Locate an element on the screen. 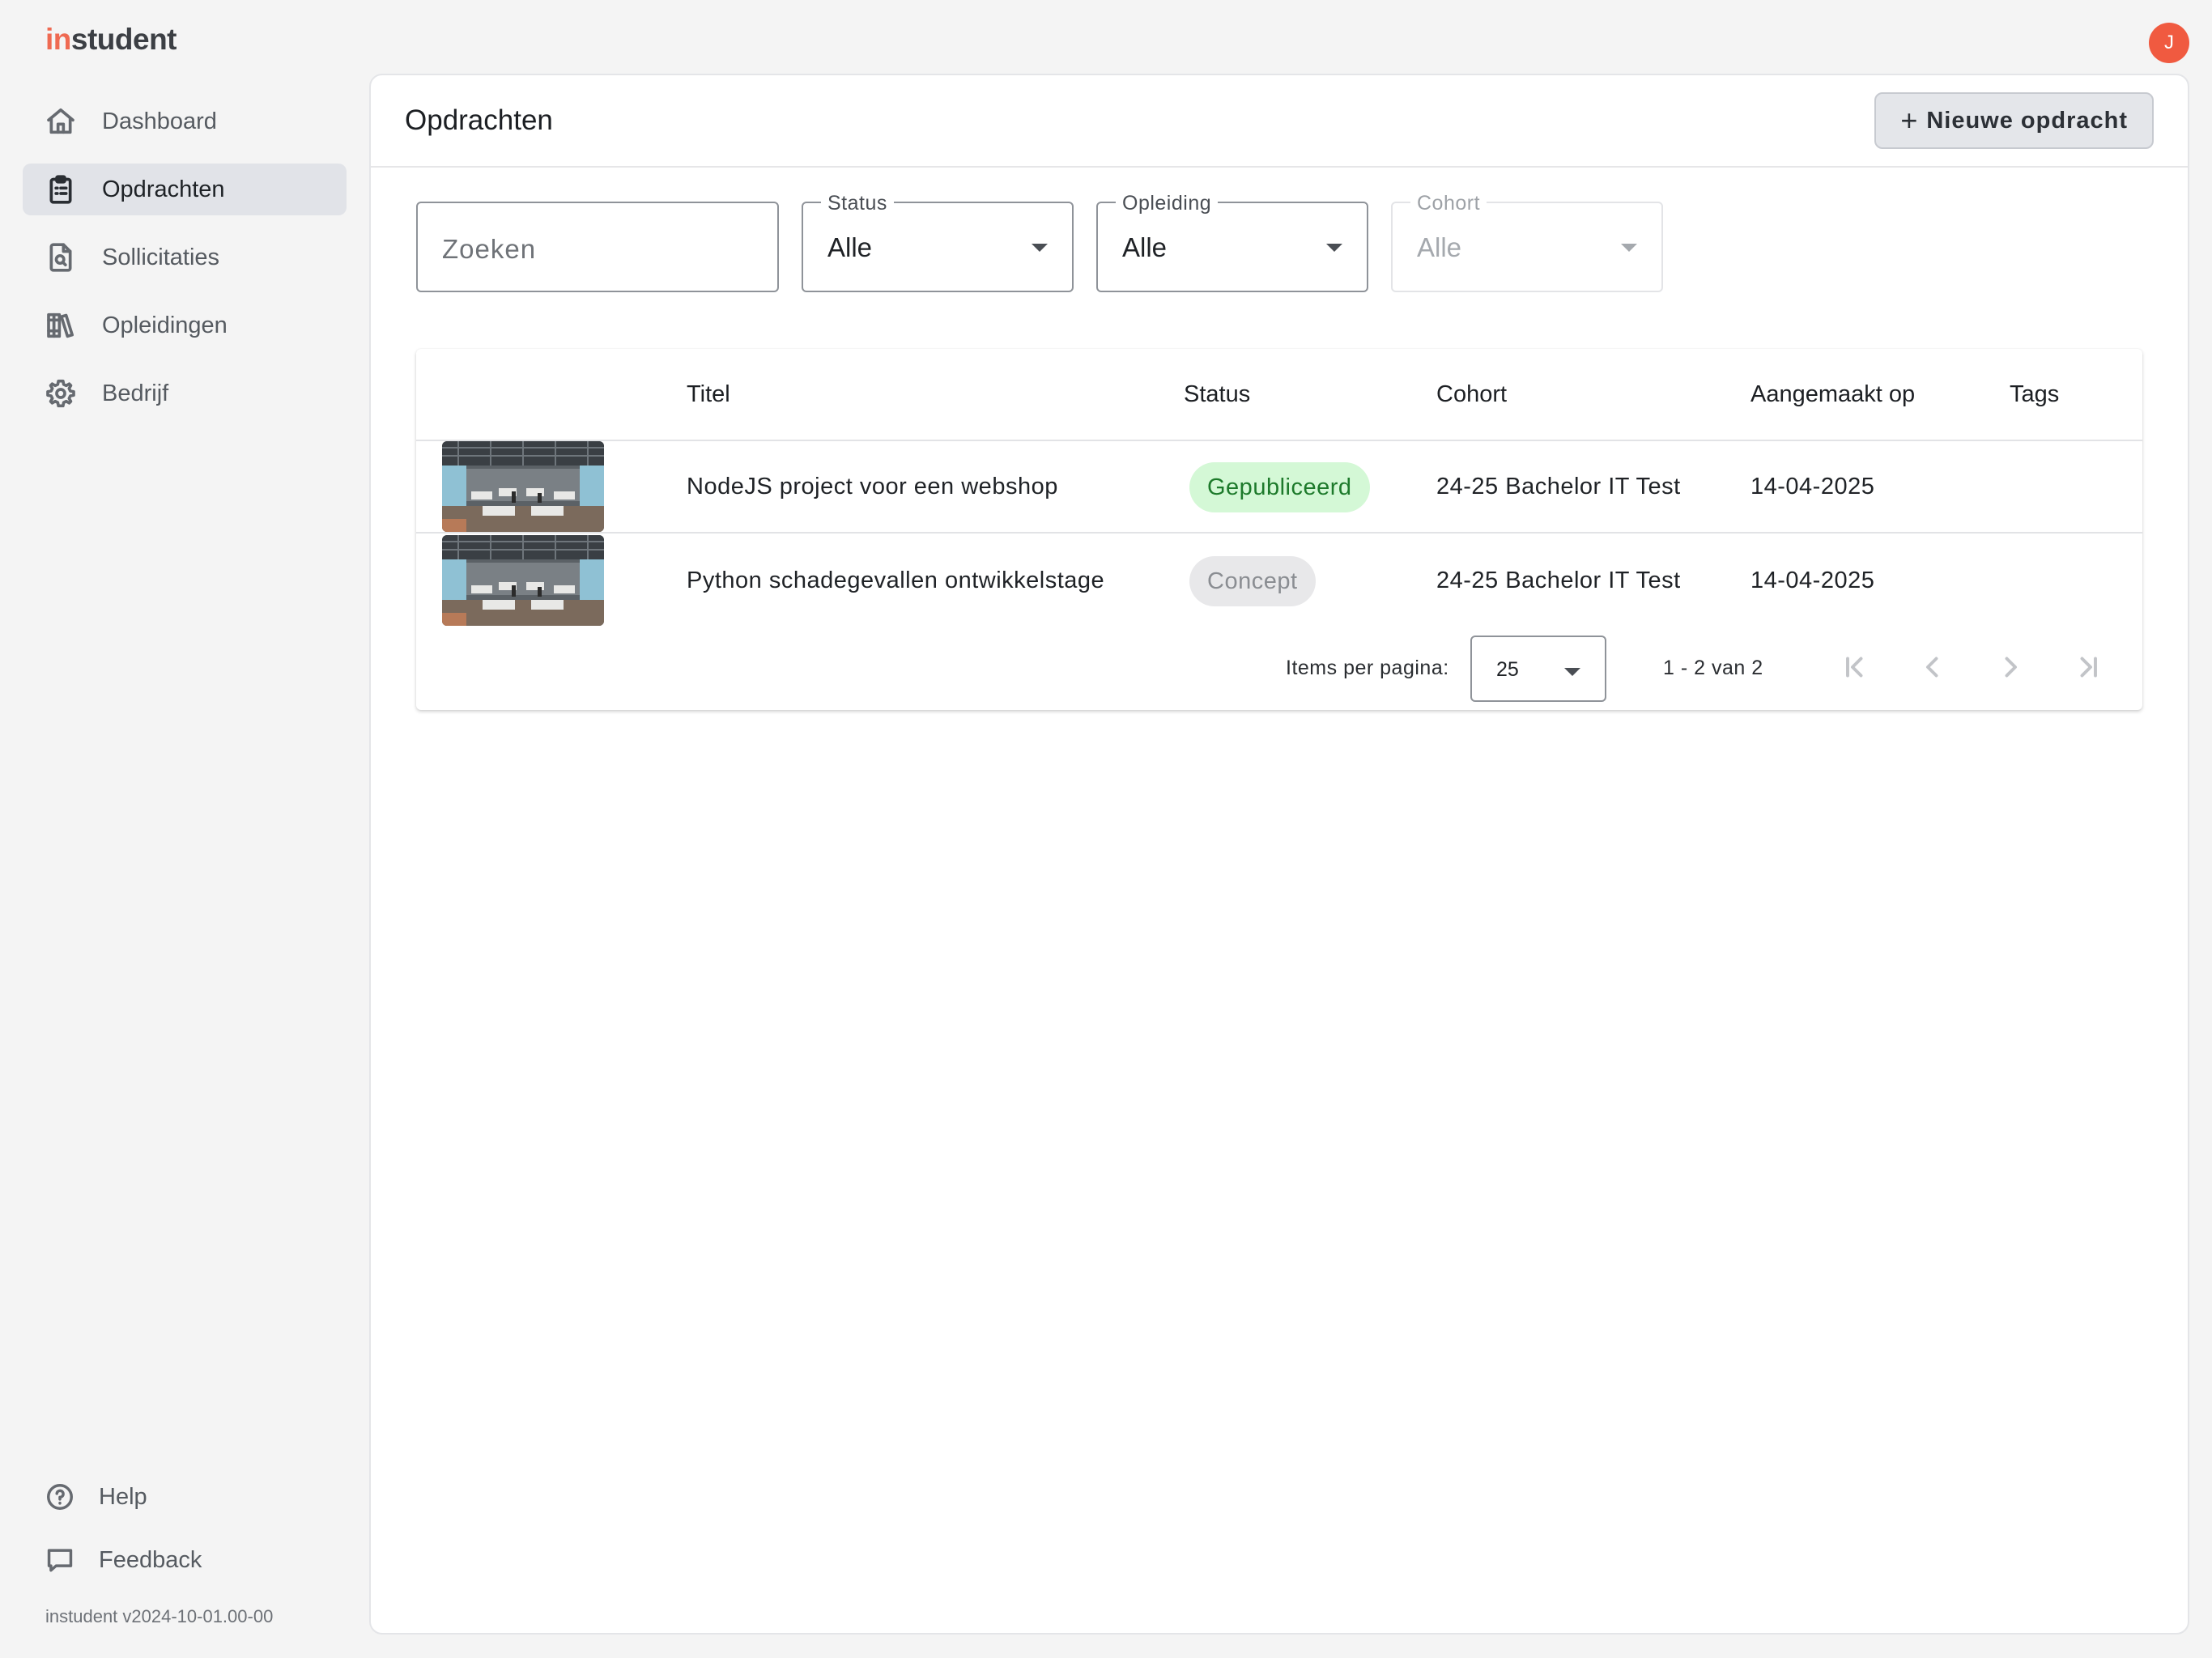  opleiding-select-value: Alle is located at coordinates (1145, 247).